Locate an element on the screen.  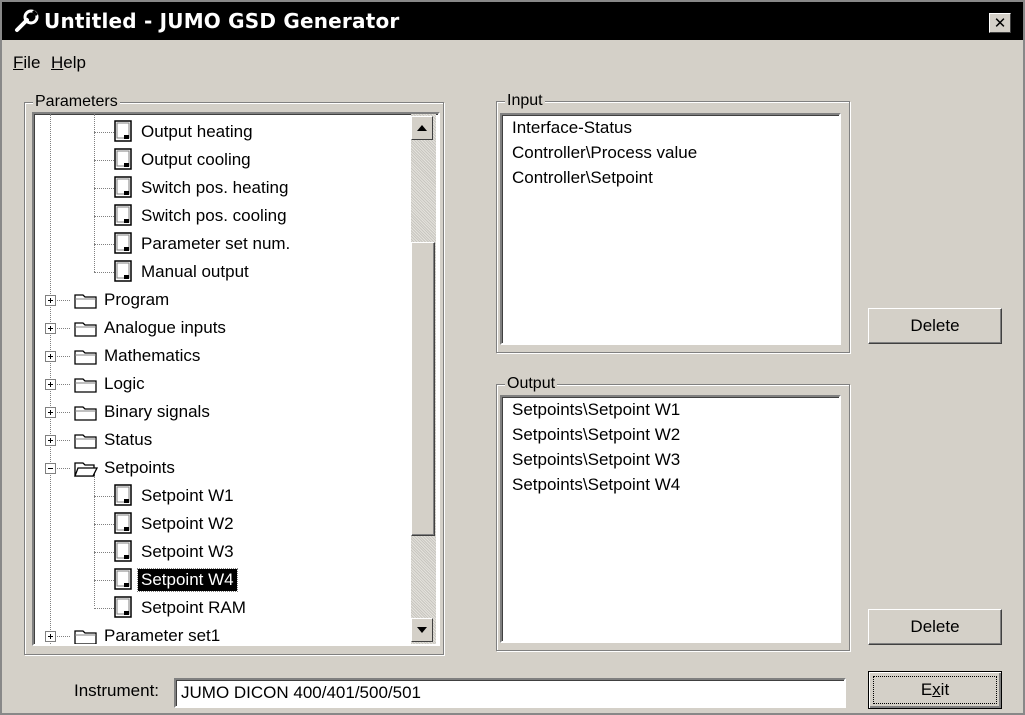
tree-folder: Program is located at coordinates (123, 300).